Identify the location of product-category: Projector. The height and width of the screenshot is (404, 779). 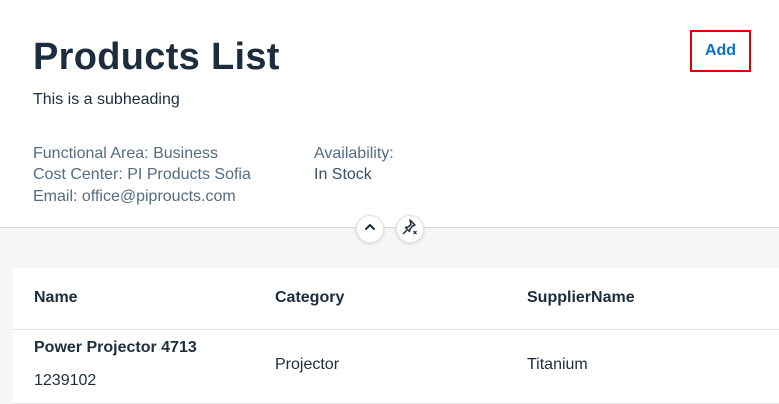
(307, 364).